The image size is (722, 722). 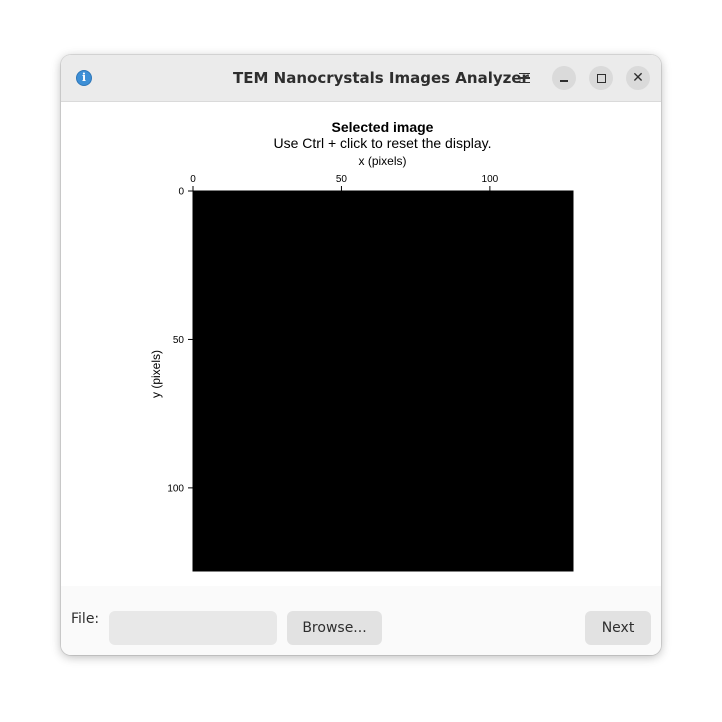 What do you see at coordinates (618, 628) in the screenshot?
I see `next-button: Next` at bounding box center [618, 628].